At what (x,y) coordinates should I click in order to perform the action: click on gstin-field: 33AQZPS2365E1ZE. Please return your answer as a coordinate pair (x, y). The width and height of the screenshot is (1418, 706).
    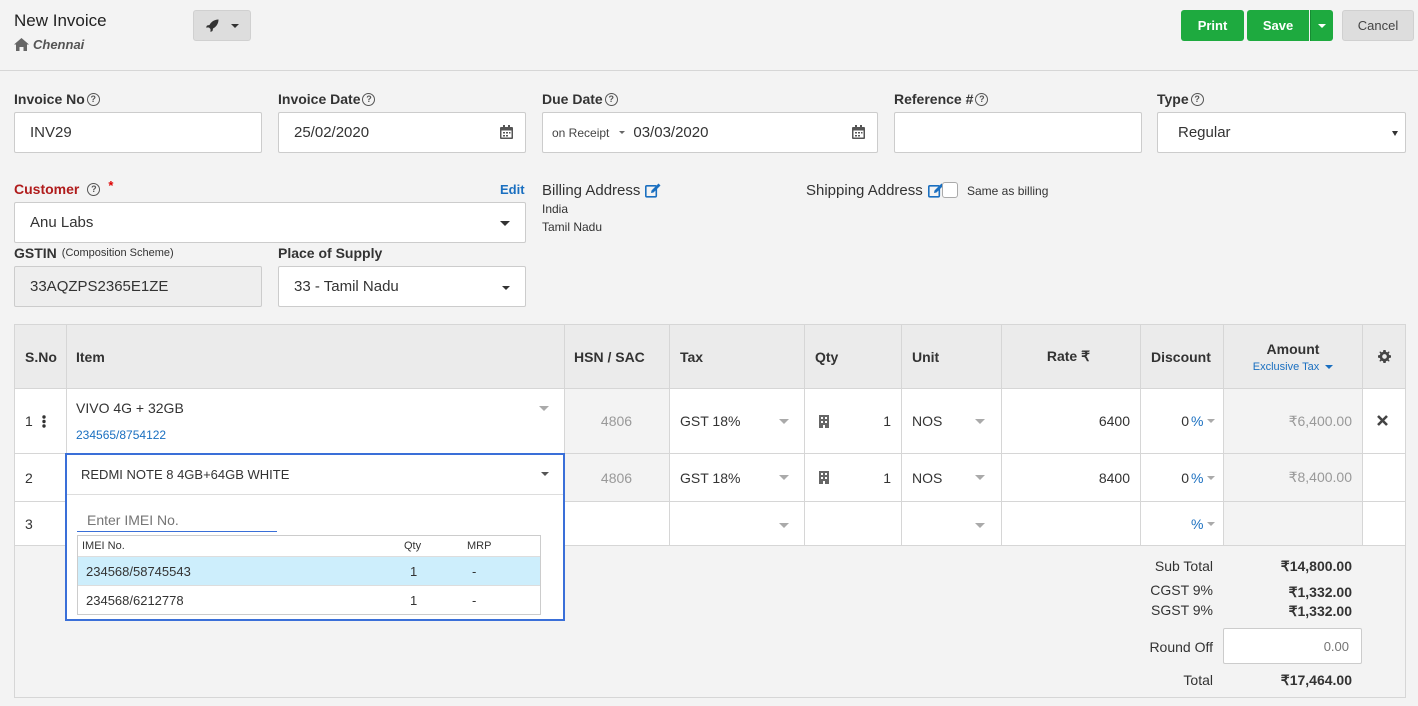
    Looking at the image, I should click on (138, 286).